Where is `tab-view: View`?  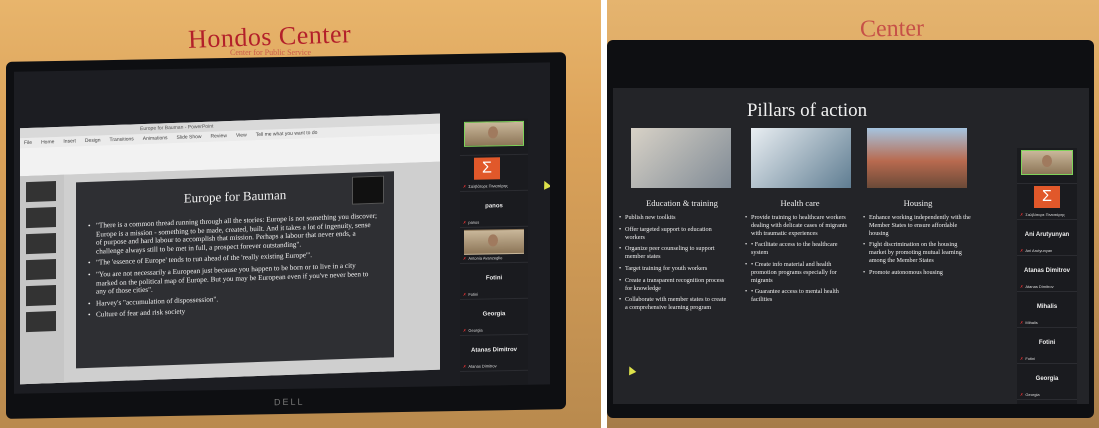
tab-view: View is located at coordinates (241, 135).